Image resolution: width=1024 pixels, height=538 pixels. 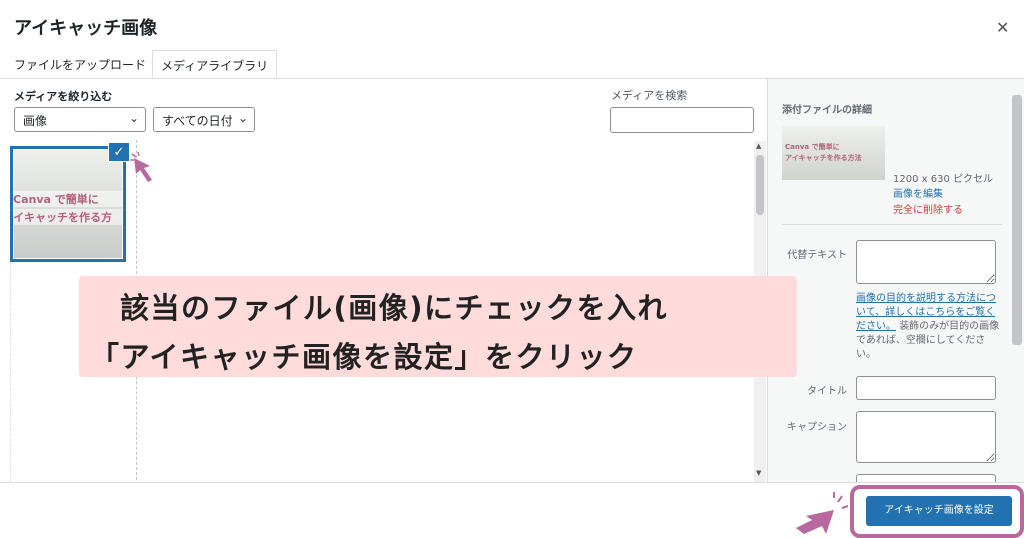 What do you see at coordinates (80, 119) in the screenshot?
I see `media-type-select: 画像 ⌄` at bounding box center [80, 119].